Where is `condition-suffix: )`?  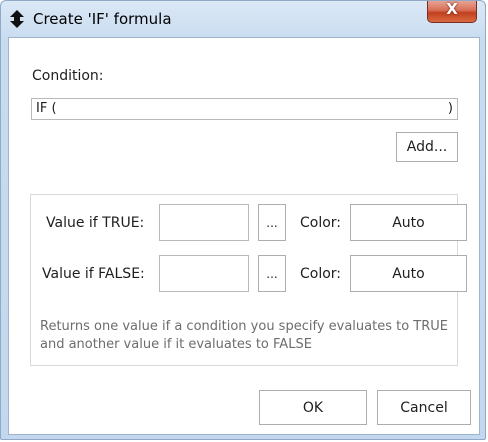
condition-suffix: ) is located at coordinates (450, 108).